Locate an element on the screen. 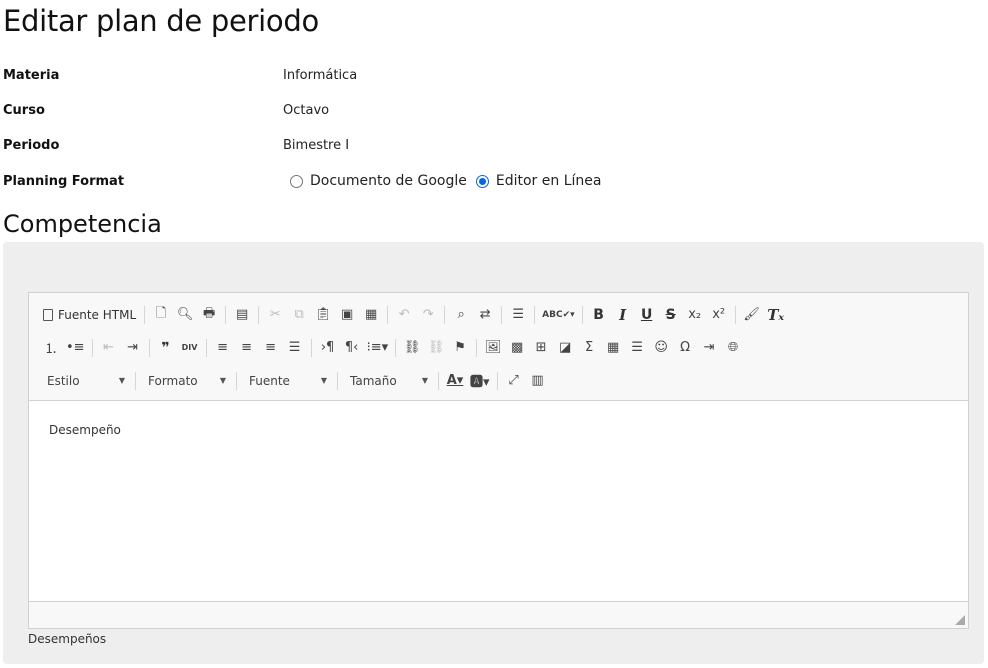  paste-icon: 📋︎ is located at coordinates (323, 315).